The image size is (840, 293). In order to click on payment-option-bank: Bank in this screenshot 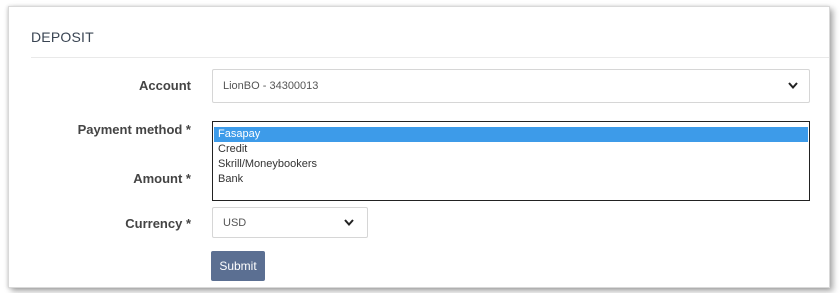, I will do `click(511, 179)`.